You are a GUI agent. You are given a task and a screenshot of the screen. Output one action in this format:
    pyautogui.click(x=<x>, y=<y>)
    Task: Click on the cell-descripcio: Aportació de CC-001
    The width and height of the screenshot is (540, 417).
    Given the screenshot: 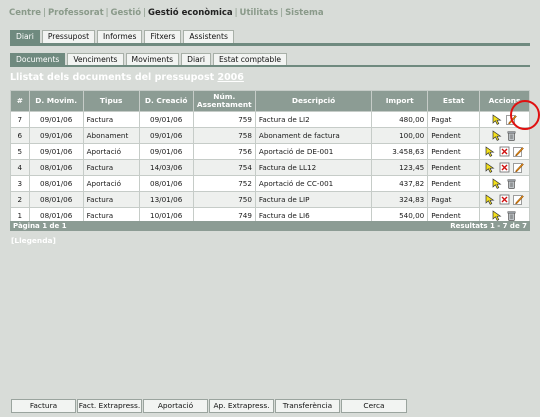 What is the action you would take?
    pyautogui.click(x=313, y=183)
    